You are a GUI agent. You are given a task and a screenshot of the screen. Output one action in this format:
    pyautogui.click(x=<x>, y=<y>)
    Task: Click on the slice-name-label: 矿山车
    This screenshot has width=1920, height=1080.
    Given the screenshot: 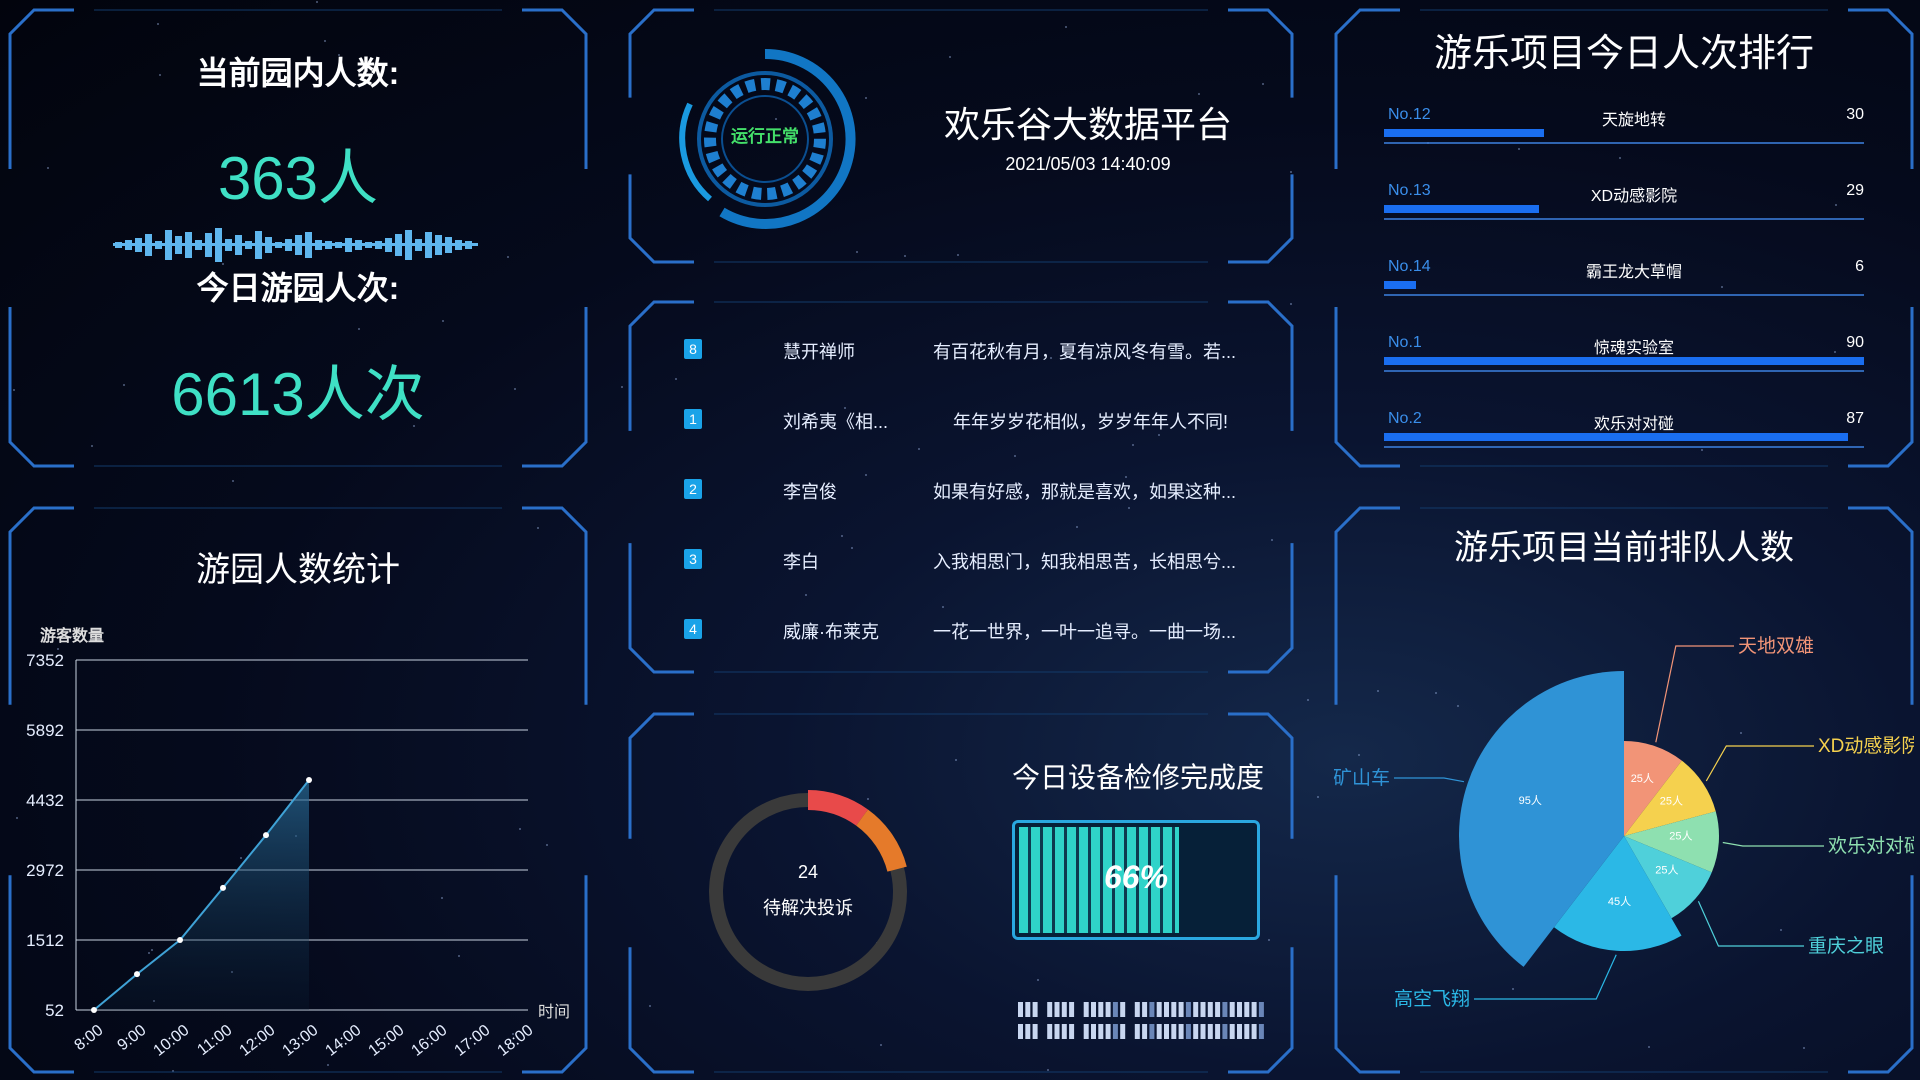 What is the action you would take?
    pyautogui.click(x=1362, y=778)
    